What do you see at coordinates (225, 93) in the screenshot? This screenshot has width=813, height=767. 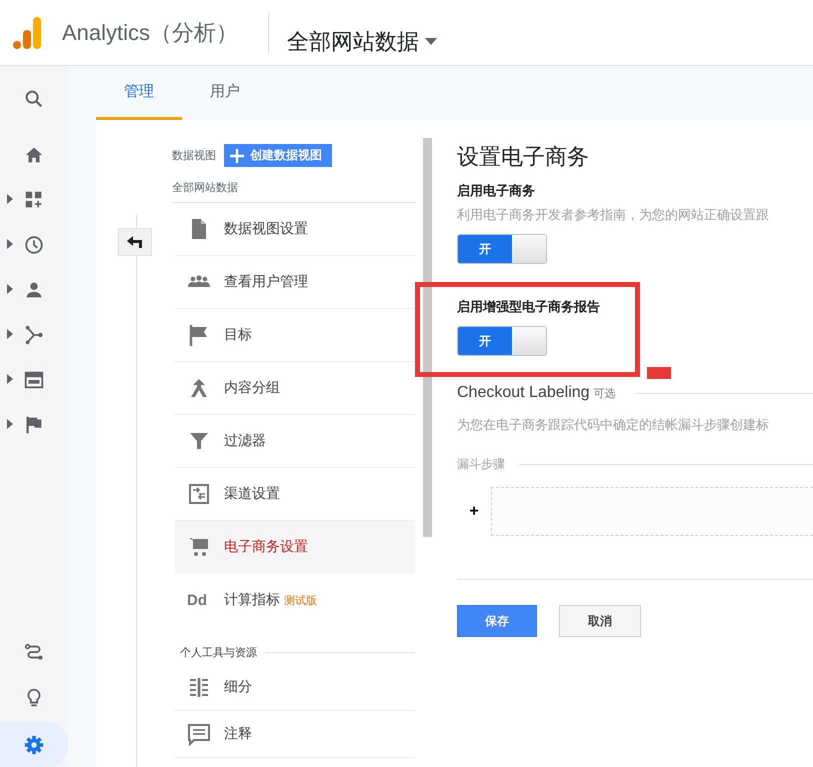 I see `tab: 用户` at bounding box center [225, 93].